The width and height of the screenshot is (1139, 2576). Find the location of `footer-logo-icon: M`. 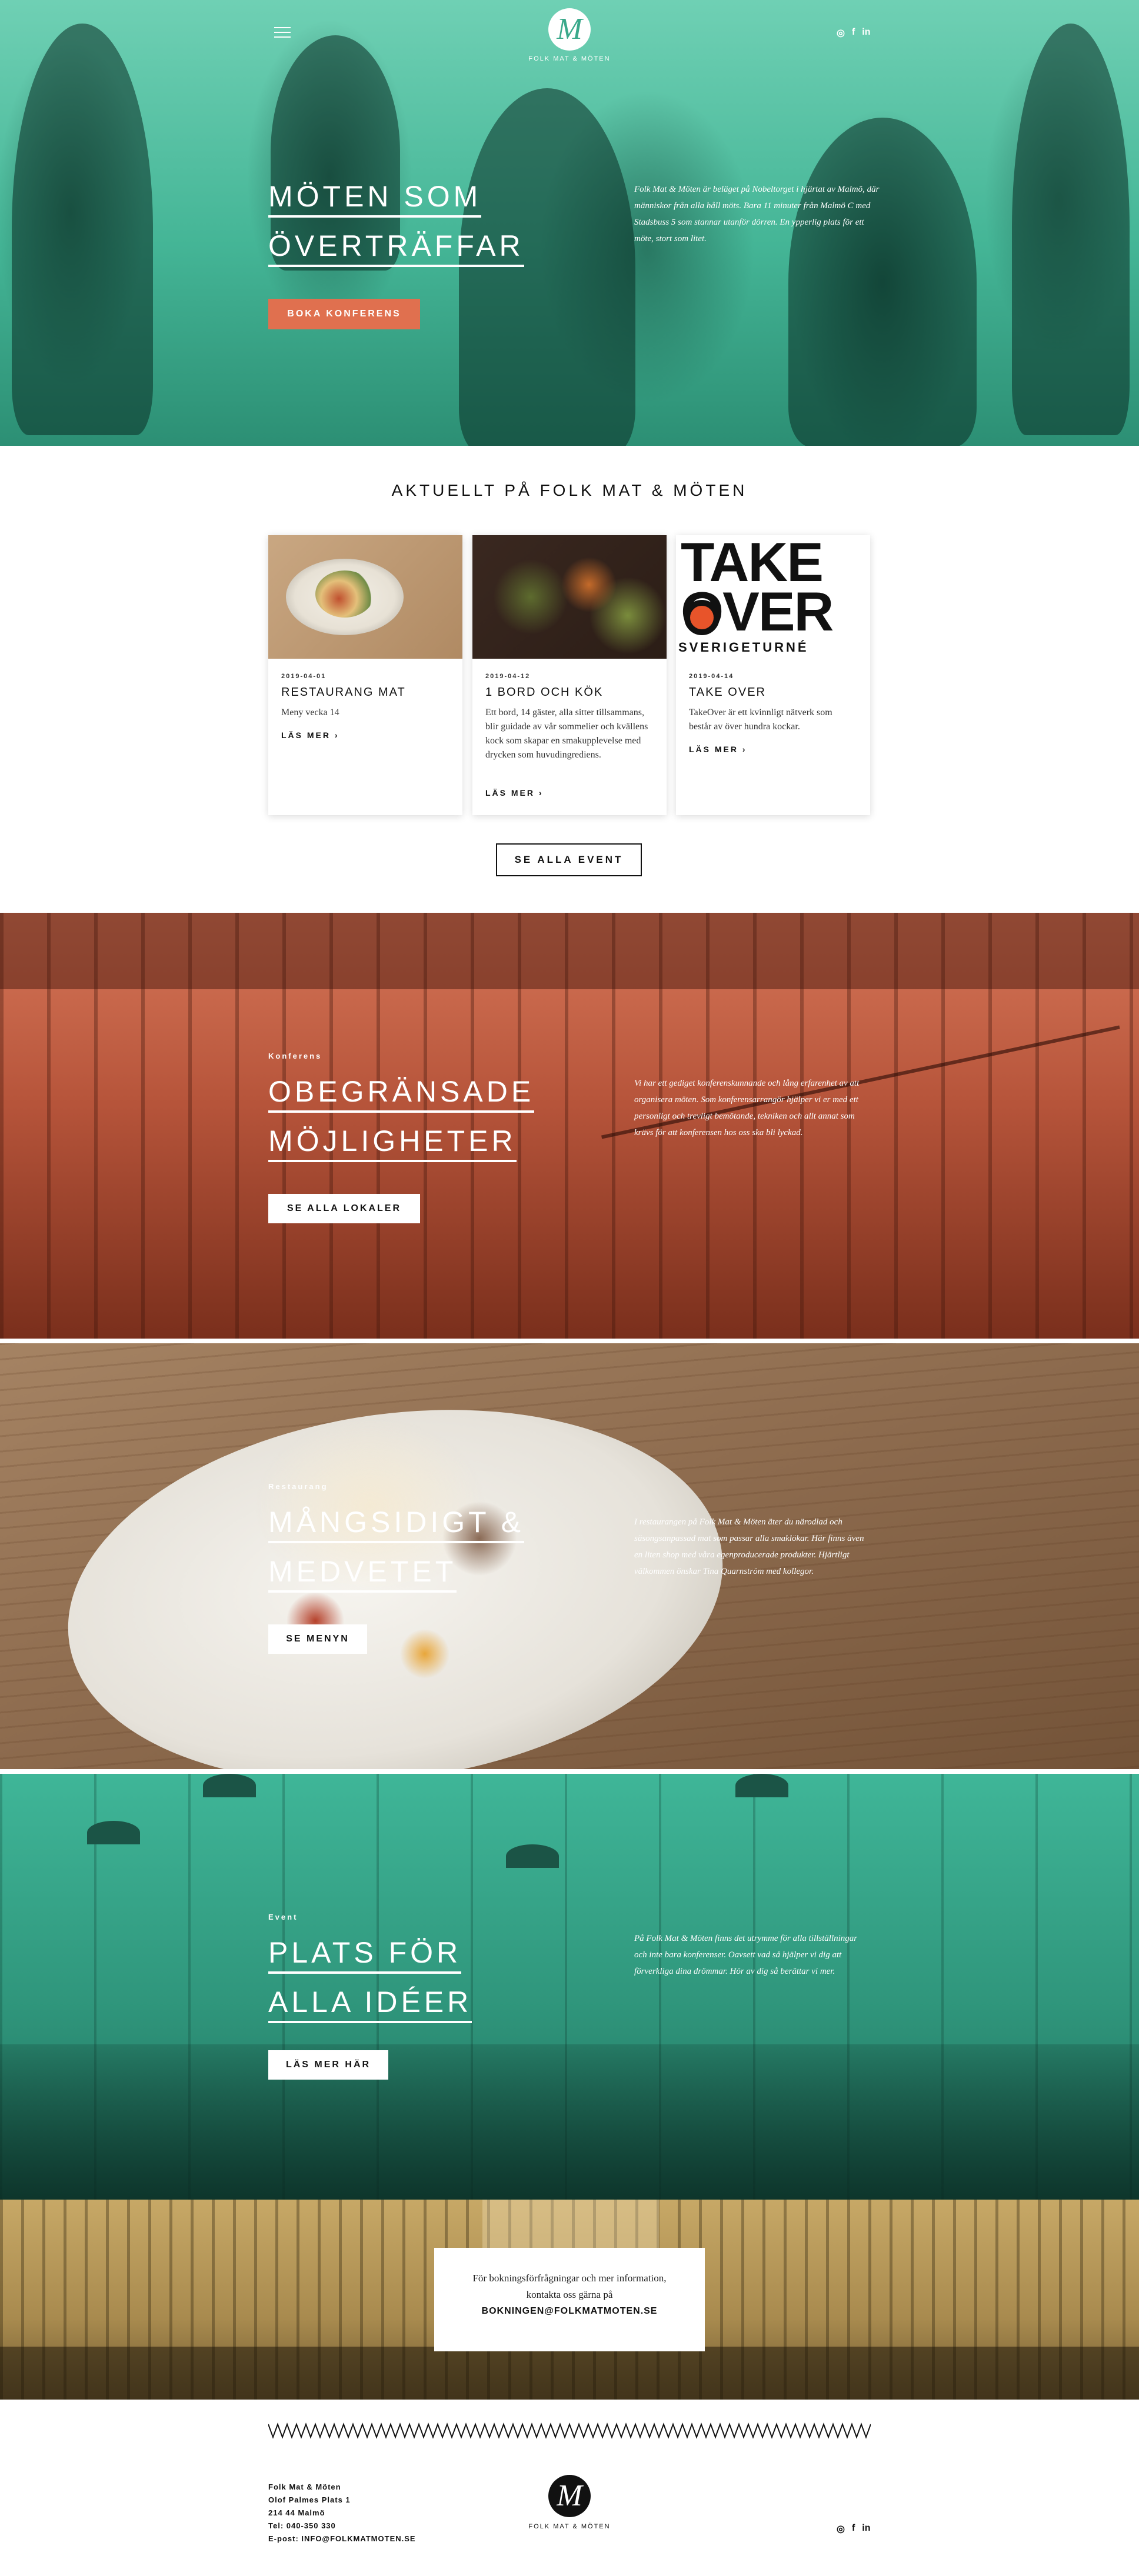

footer-logo-icon: M is located at coordinates (569, 2496).